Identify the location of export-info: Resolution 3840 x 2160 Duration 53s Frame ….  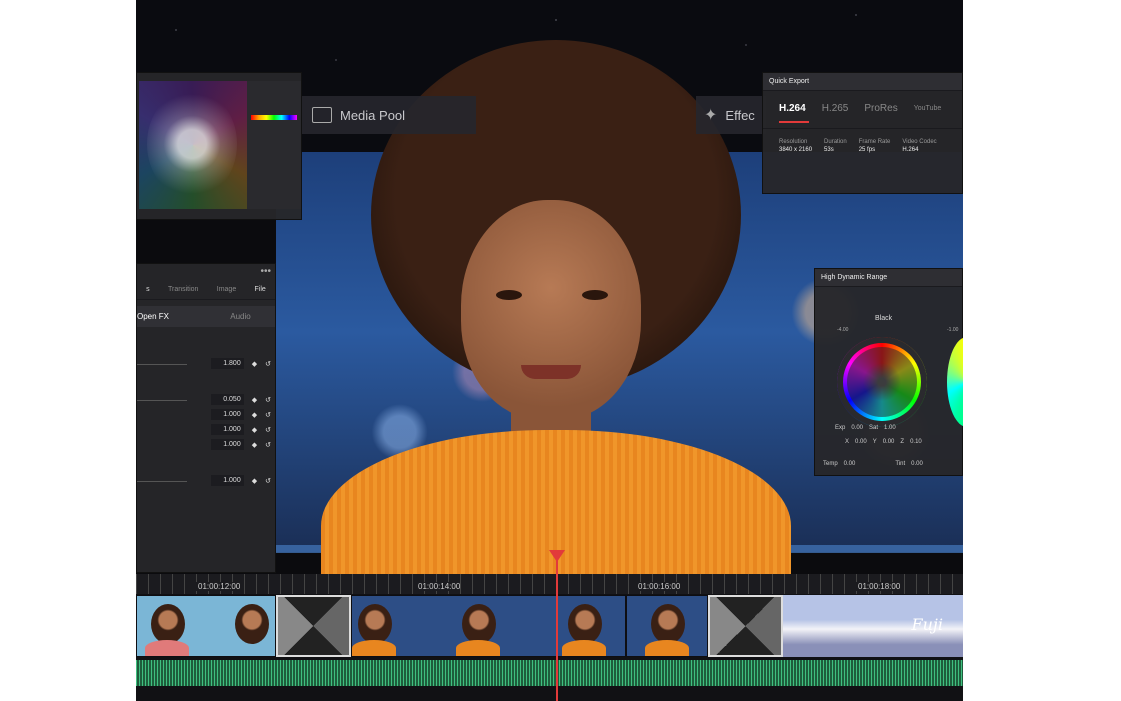
(862, 145).